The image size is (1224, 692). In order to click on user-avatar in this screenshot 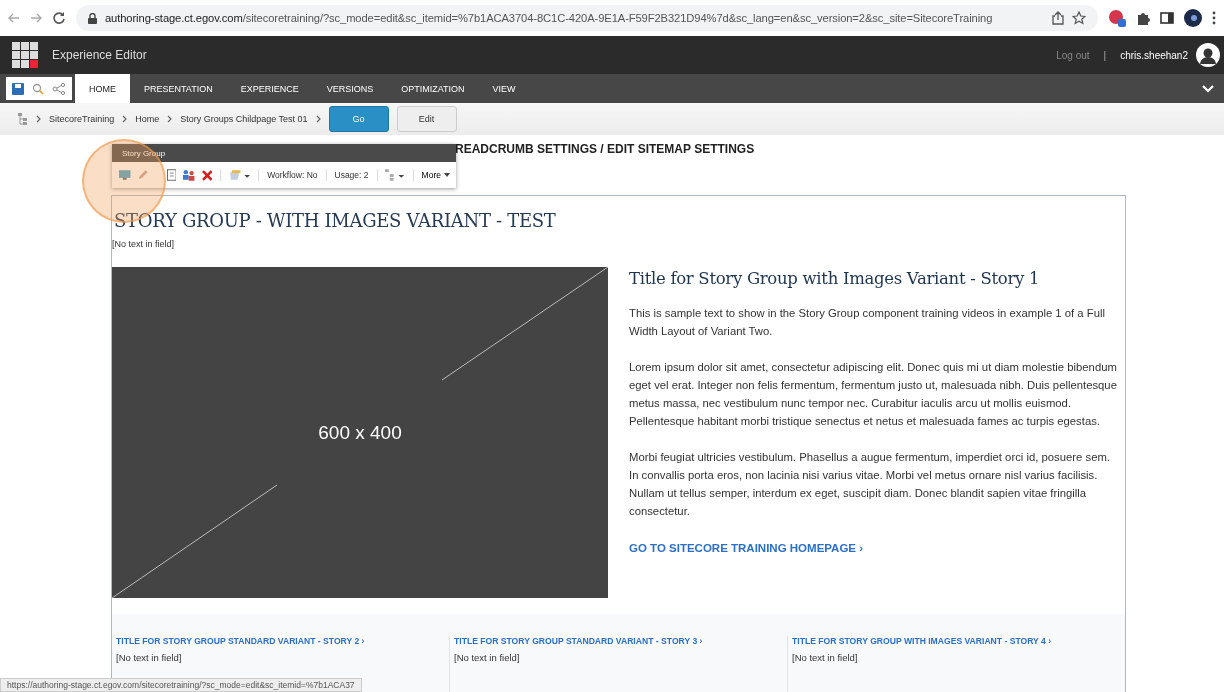, I will do `click(1208, 55)`.